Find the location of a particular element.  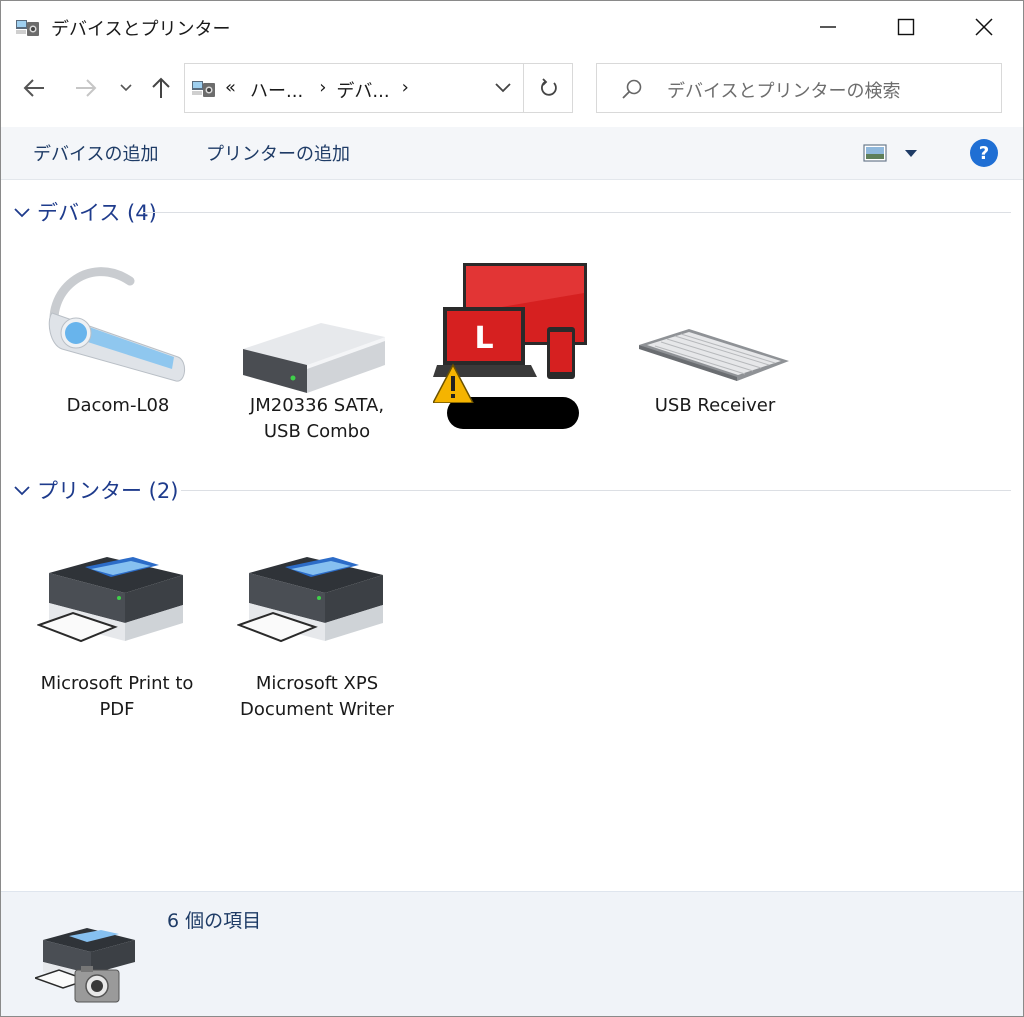

search-placeholder: デバイスとプリンターの検索 is located at coordinates (784, 91).